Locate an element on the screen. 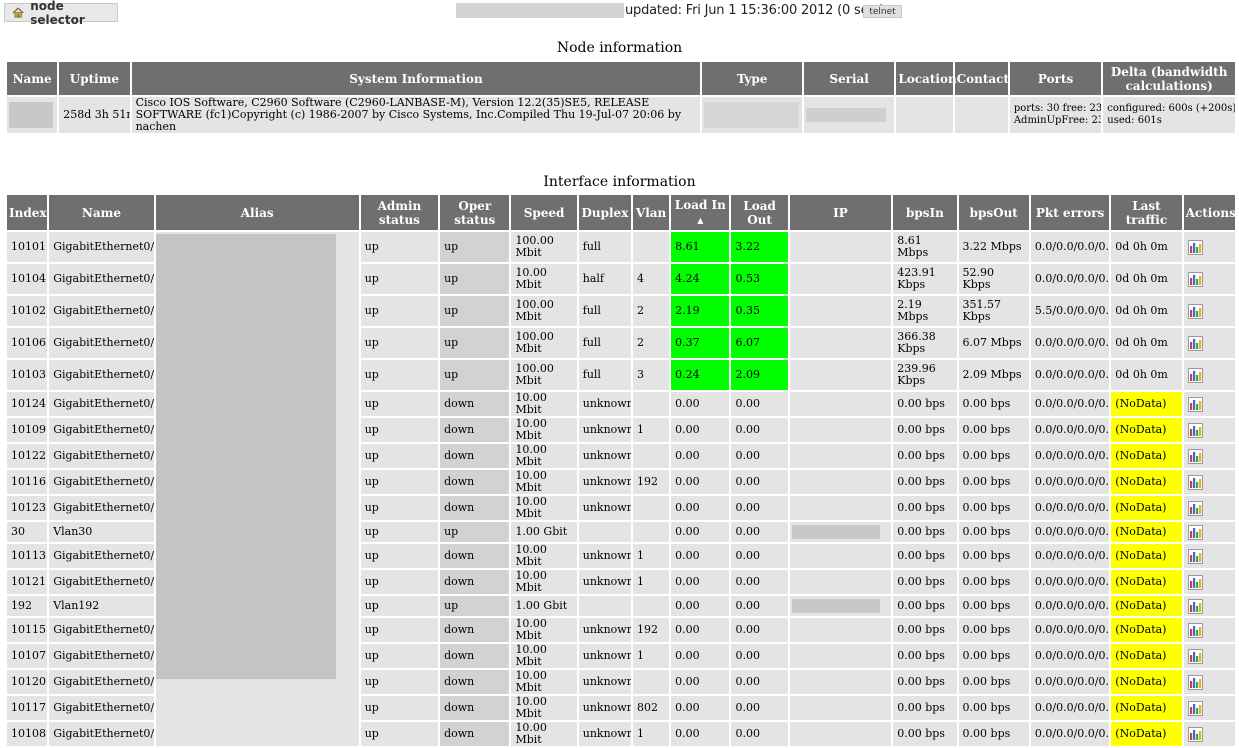 This screenshot has width=1239, height=748. col-index: Index is located at coordinates (27, 212).